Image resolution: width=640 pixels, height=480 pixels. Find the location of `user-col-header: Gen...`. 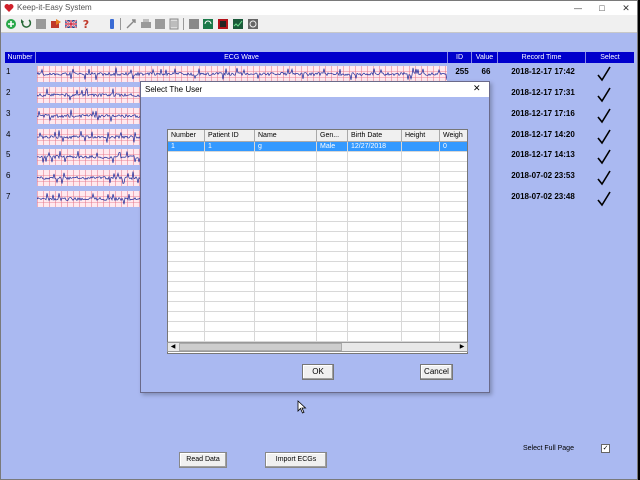

user-col-header: Gen... is located at coordinates (332, 136).